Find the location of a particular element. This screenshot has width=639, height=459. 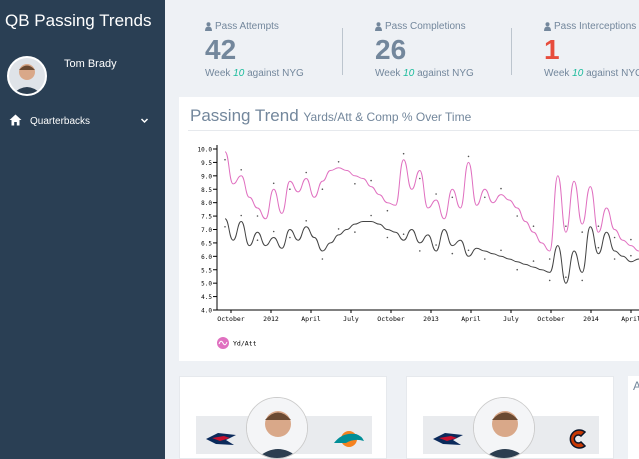

third-column: A is located at coordinates (633, 417).